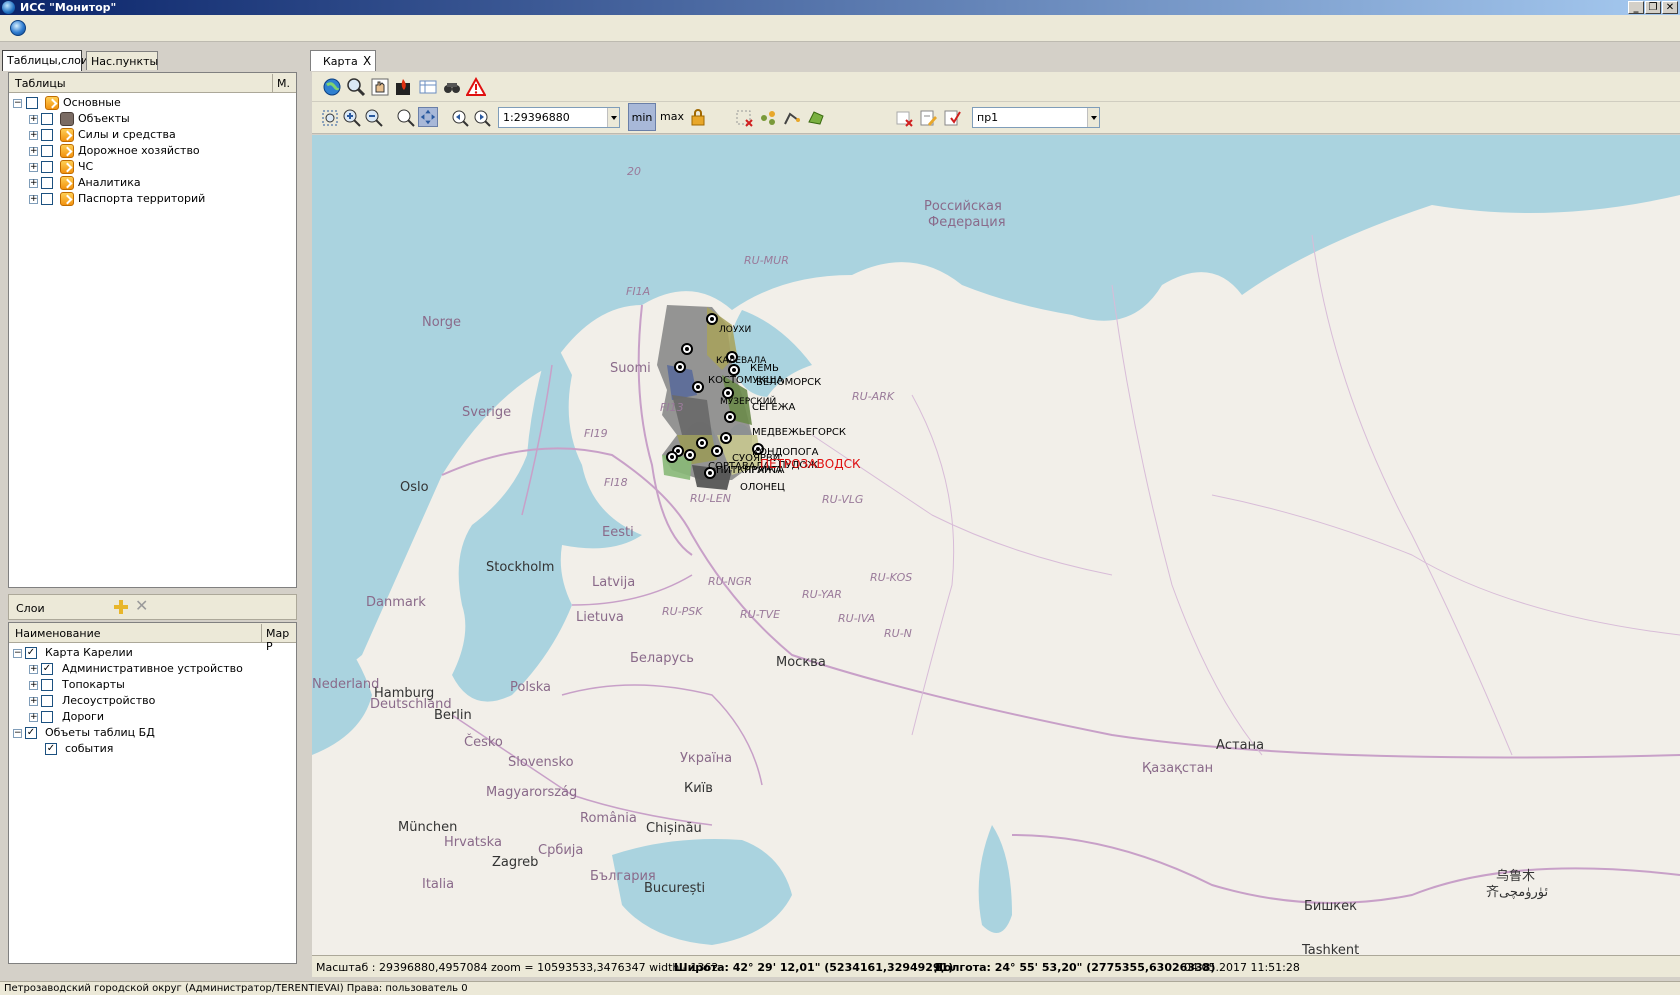 The width and height of the screenshot is (1680, 995). Describe the element at coordinates (1670, 7) in the screenshot. I see `close-button: ✕` at that location.